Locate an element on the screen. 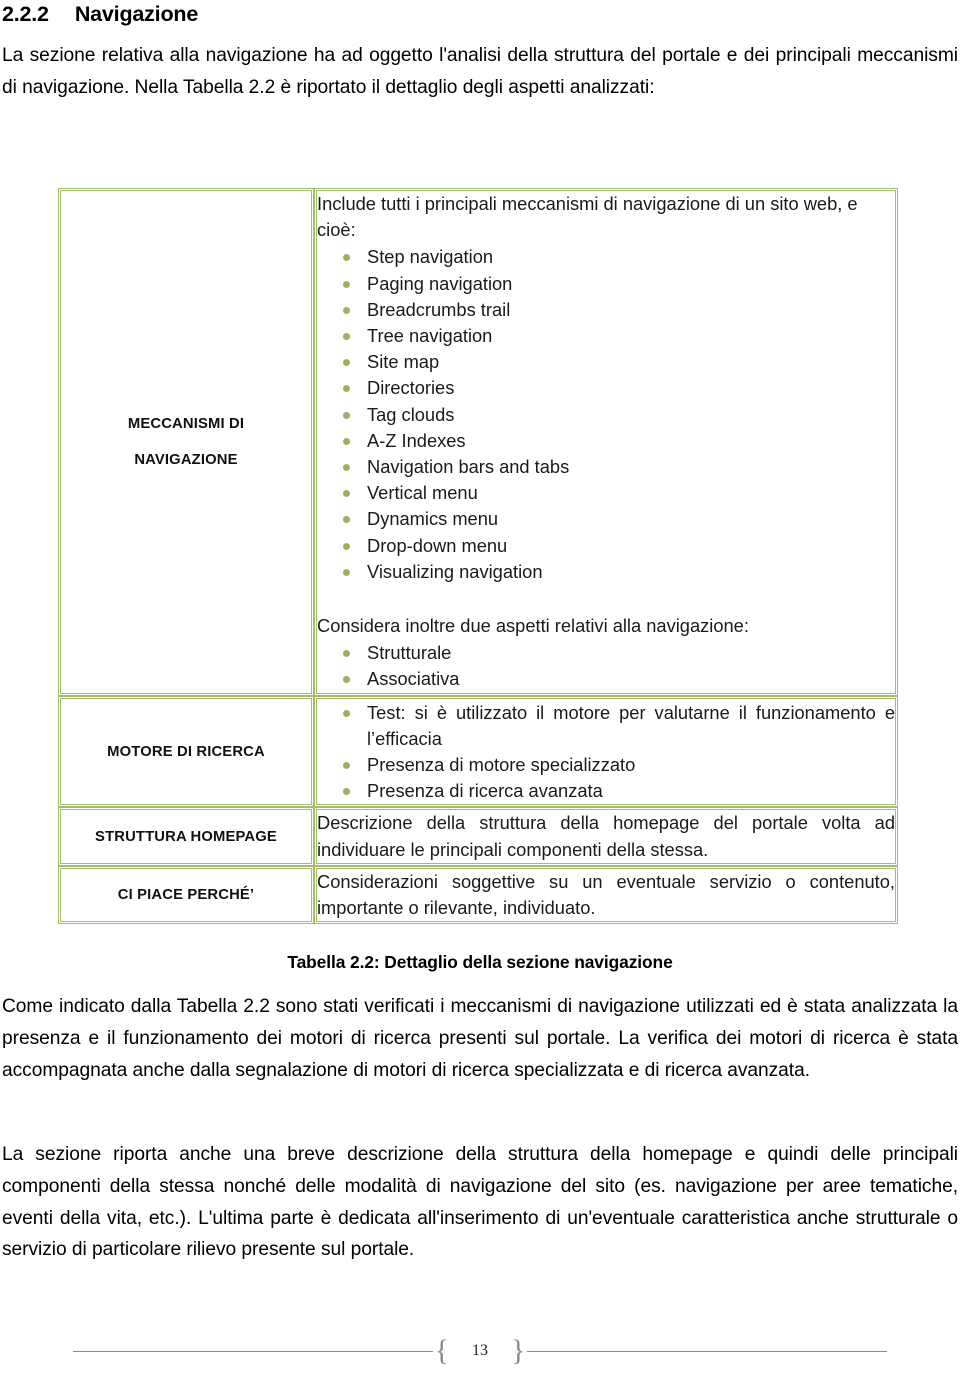 Image resolution: width=960 pixels, height=1382 pixels. aspect-bullet-list: Strutturale Associativa is located at coordinates (606, 666).